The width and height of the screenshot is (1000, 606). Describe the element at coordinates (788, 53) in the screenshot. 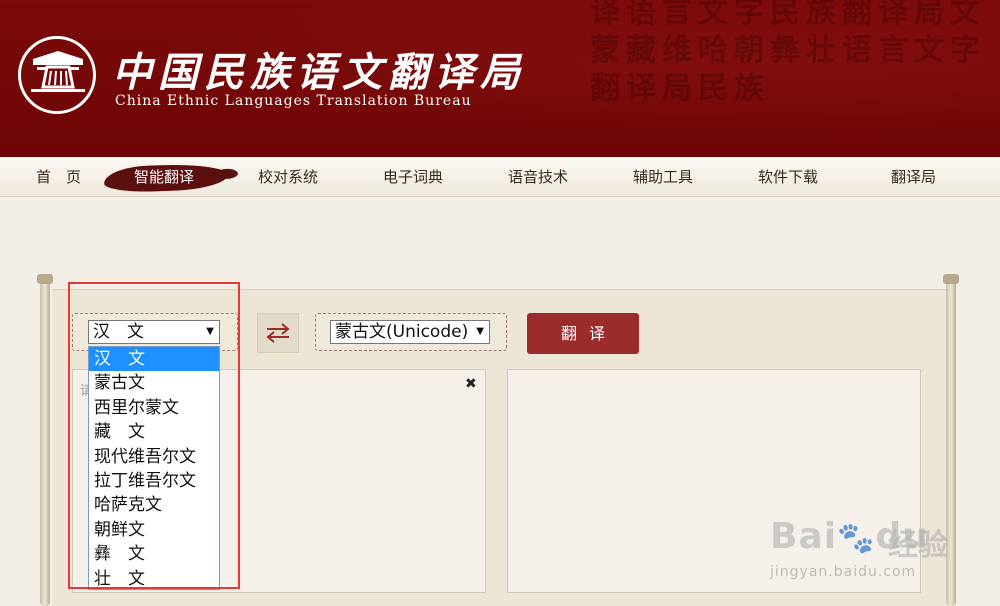

I see `header-background-calligraphy: 译语言文字民族翻译局文蒙藏维哈朝彝壮语言文字翻译局民族` at that location.